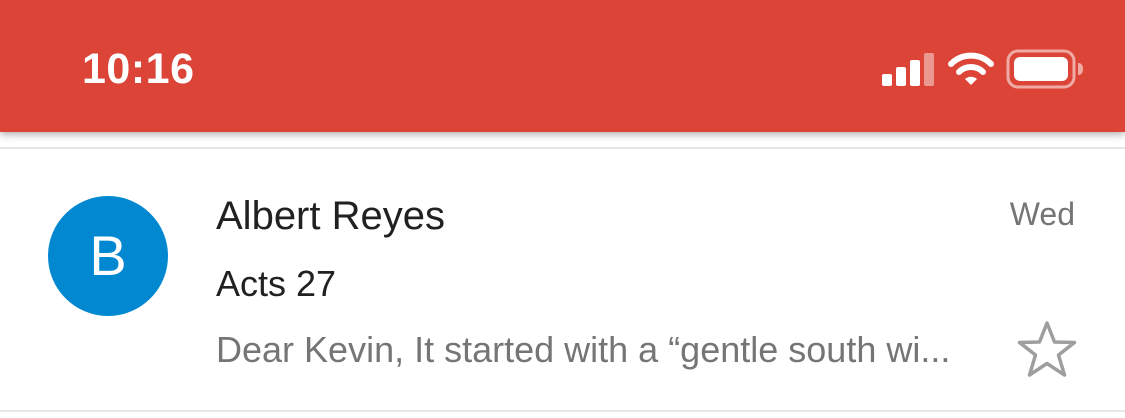  What do you see at coordinates (276, 283) in the screenshot?
I see `email-subject: Acts 27` at bounding box center [276, 283].